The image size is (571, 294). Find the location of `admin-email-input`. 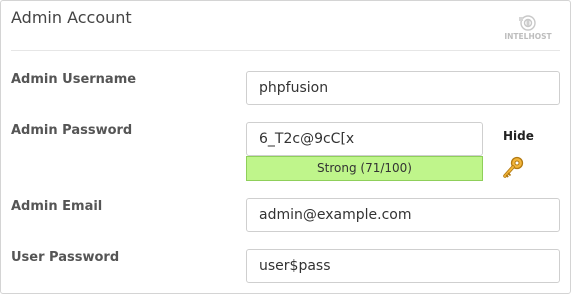

admin-email-input is located at coordinates (403, 215).